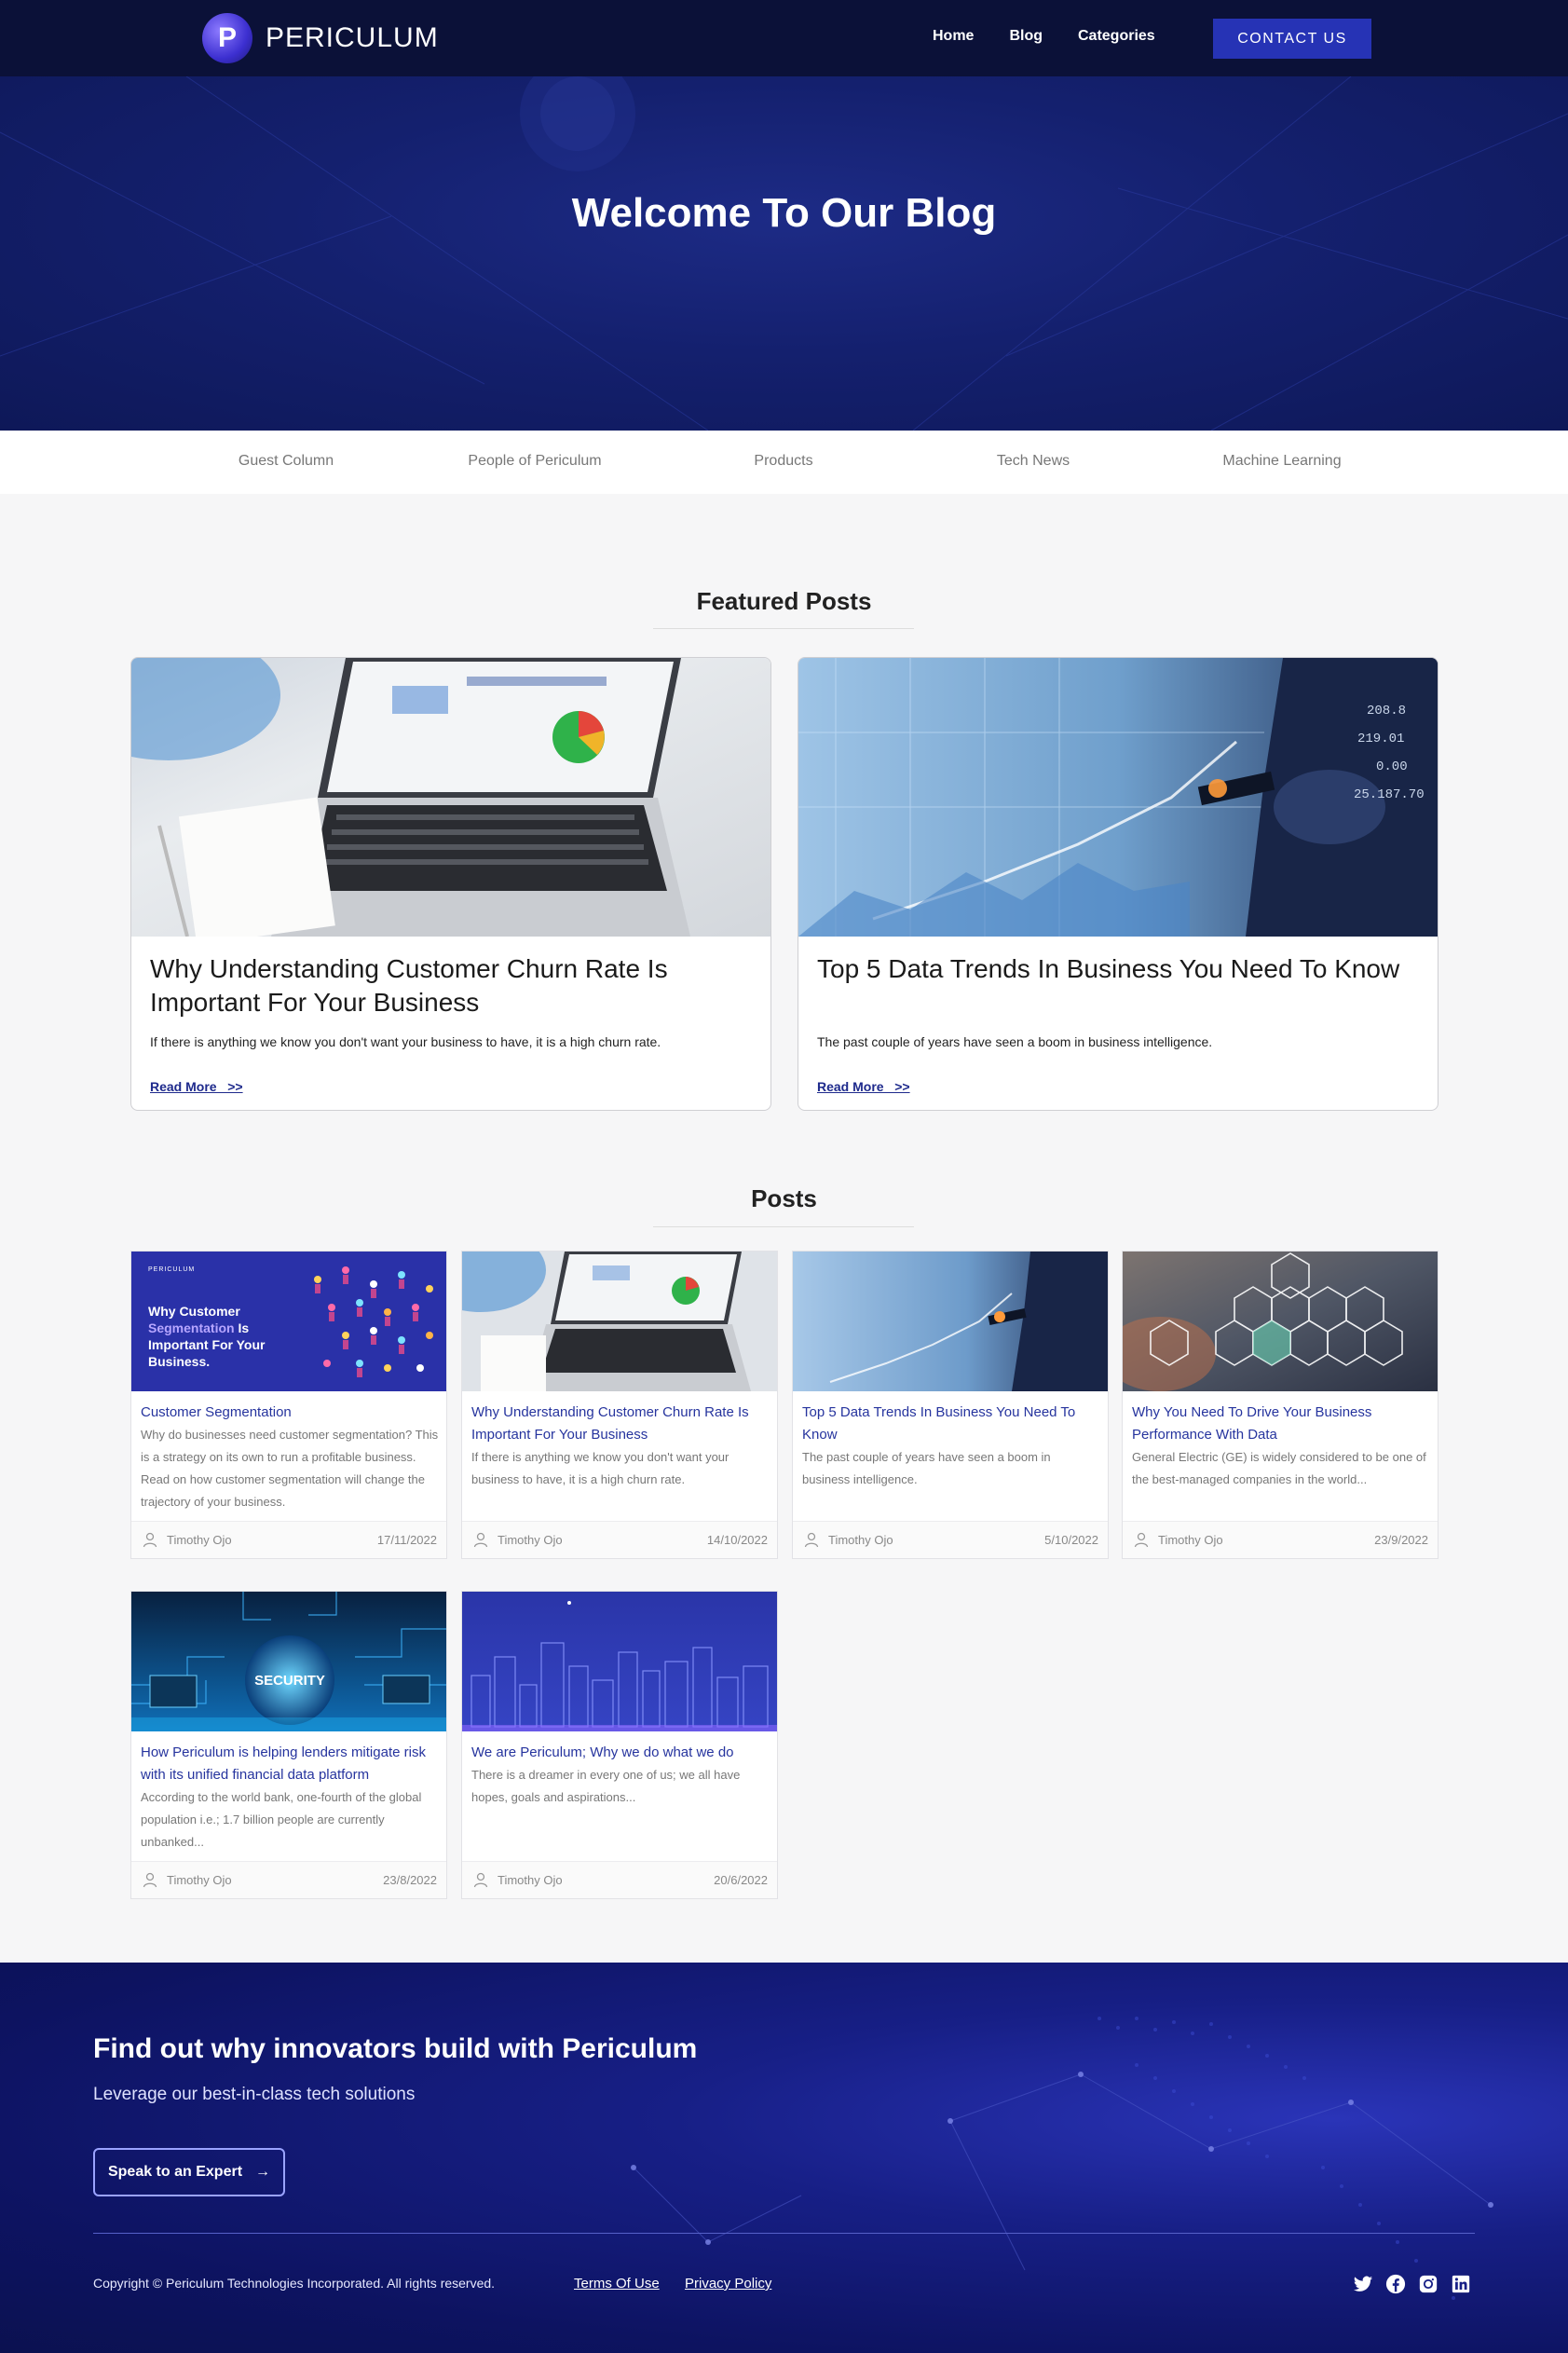 The image size is (1568, 2353). Describe the element at coordinates (406, 1540) in the screenshot. I see `post-date: 17/11/2022` at that location.